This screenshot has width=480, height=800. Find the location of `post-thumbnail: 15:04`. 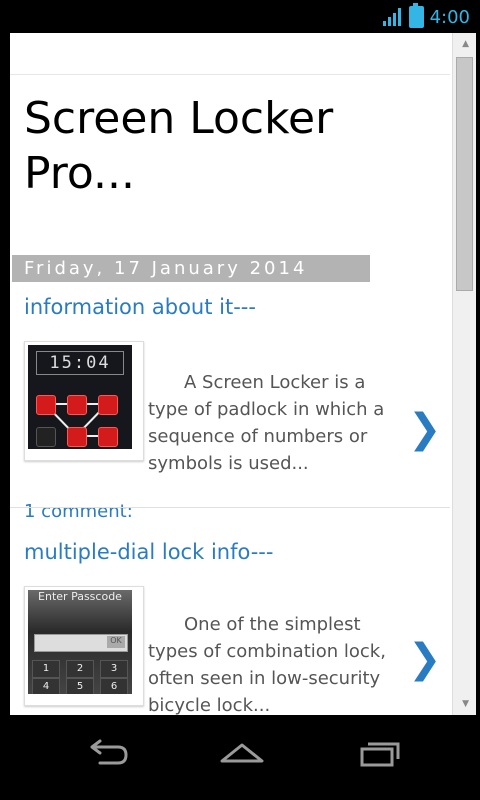

post-thumbnail: 15:04 is located at coordinates (84, 401).